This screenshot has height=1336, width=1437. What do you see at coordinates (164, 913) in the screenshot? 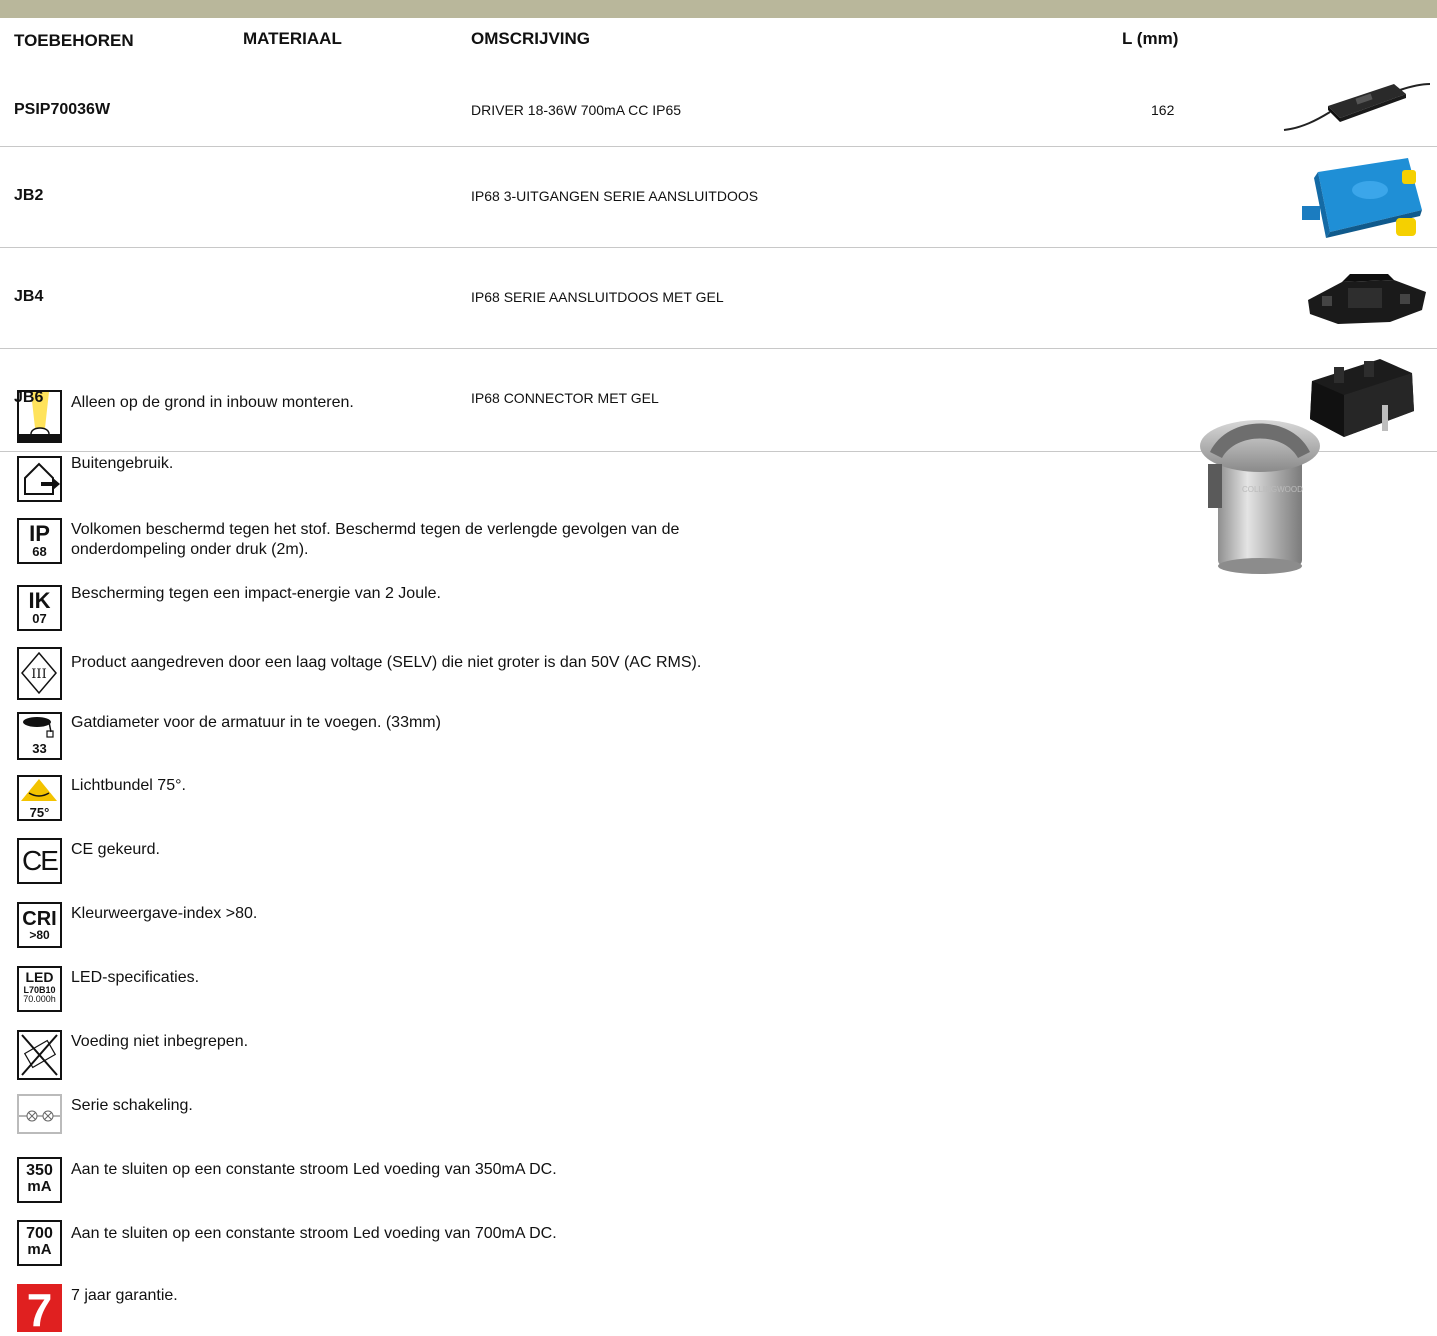
I see `legend-text: Kleurweergave-index >80.` at bounding box center [164, 913].